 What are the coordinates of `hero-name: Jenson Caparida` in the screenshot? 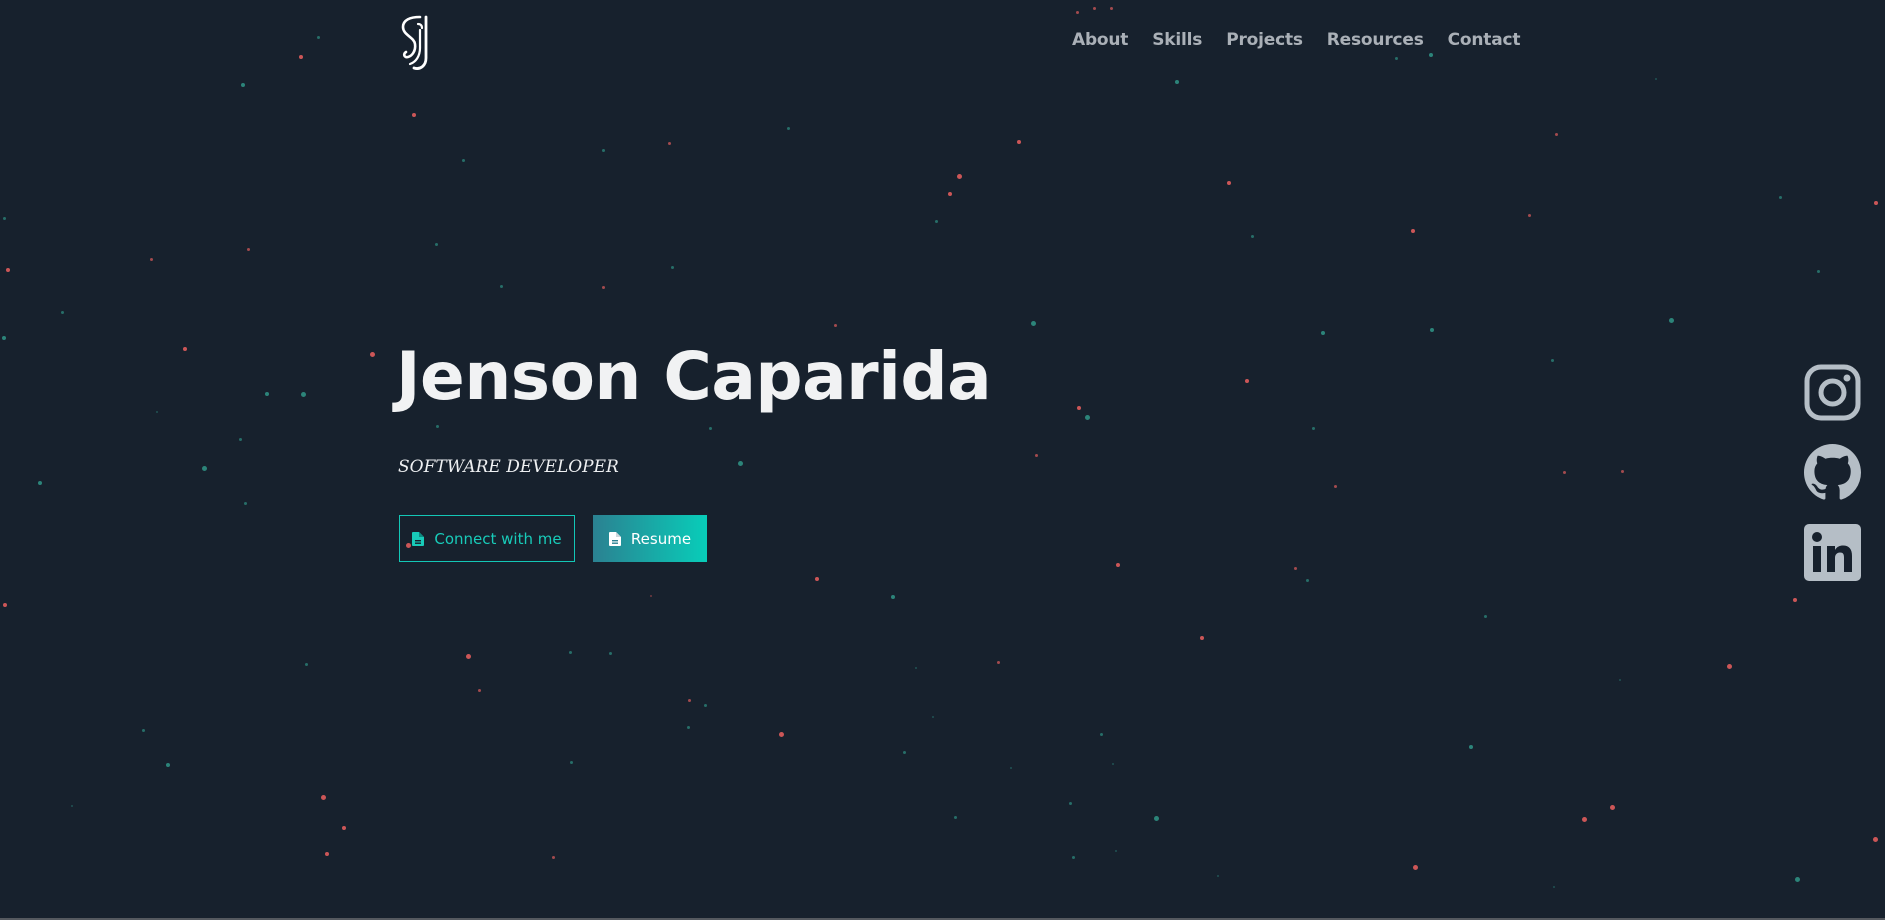 It's located at (694, 376).